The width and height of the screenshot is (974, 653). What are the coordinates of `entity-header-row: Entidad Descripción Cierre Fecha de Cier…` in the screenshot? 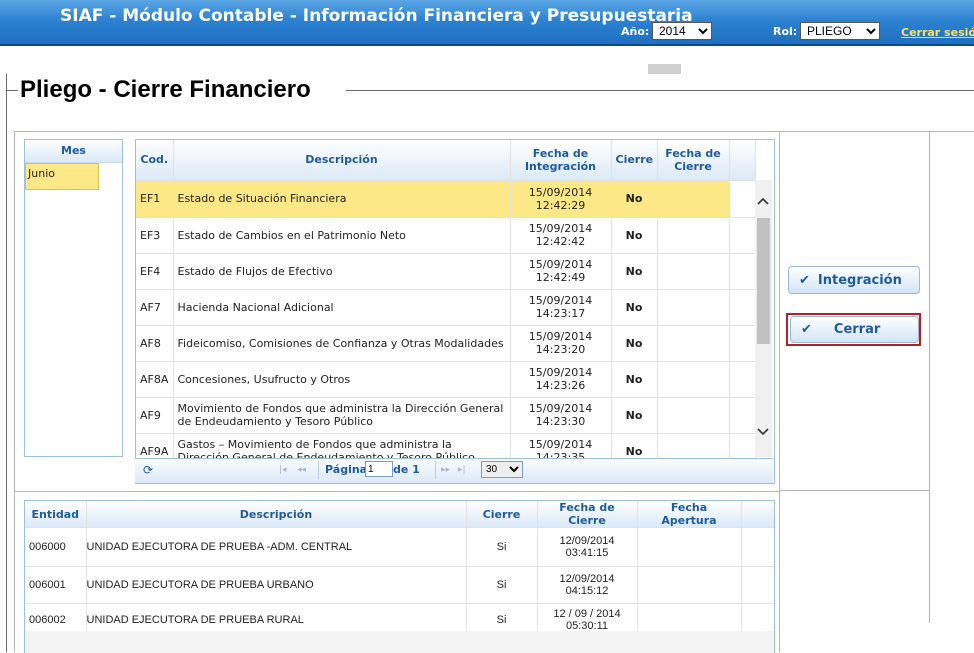 It's located at (399, 514).